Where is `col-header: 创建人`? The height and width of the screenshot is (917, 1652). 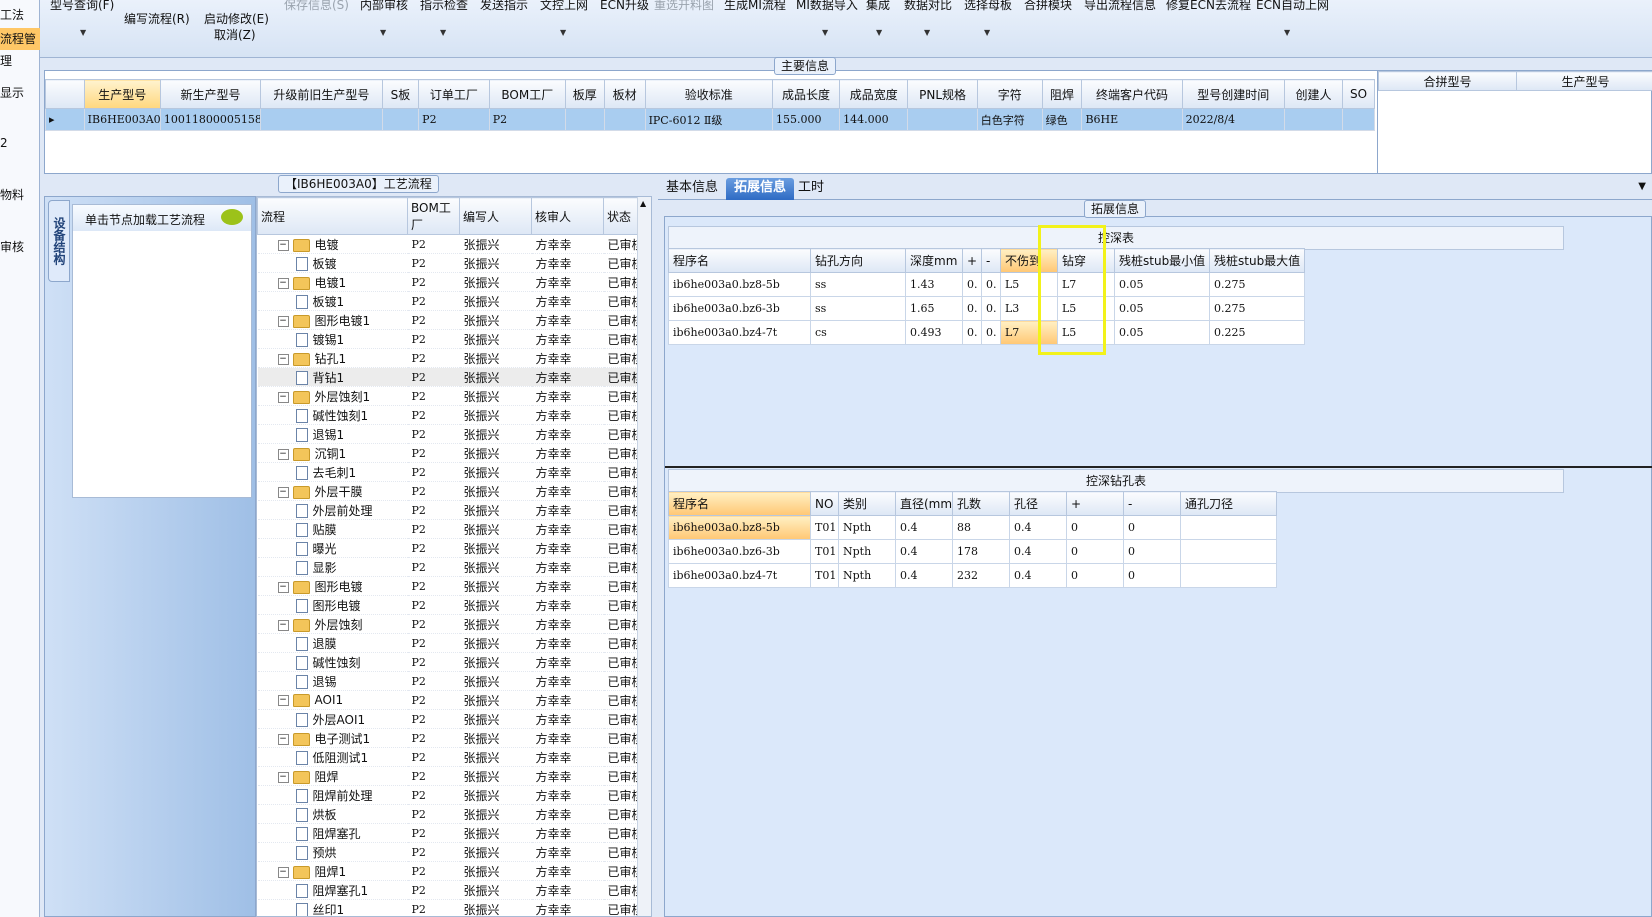
col-header: 创建人 is located at coordinates (1313, 94).